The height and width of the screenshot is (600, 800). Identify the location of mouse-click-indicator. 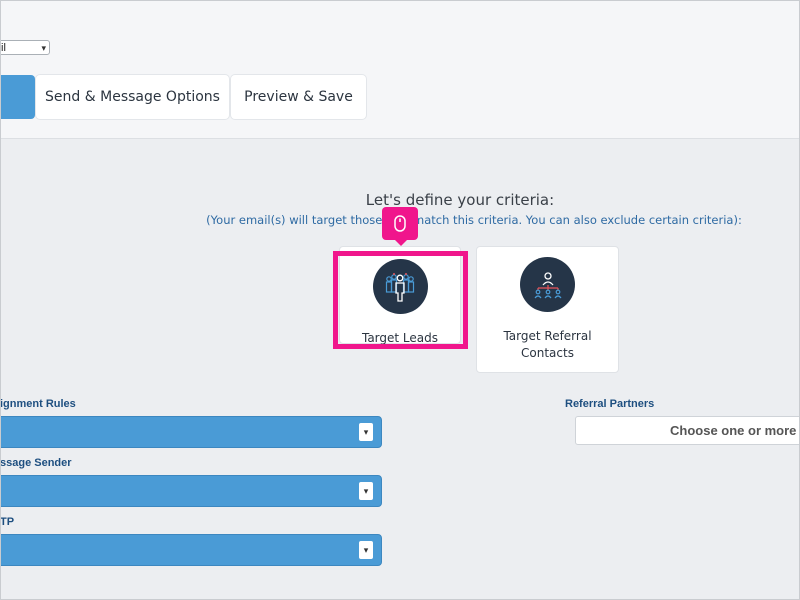
(400, 226).